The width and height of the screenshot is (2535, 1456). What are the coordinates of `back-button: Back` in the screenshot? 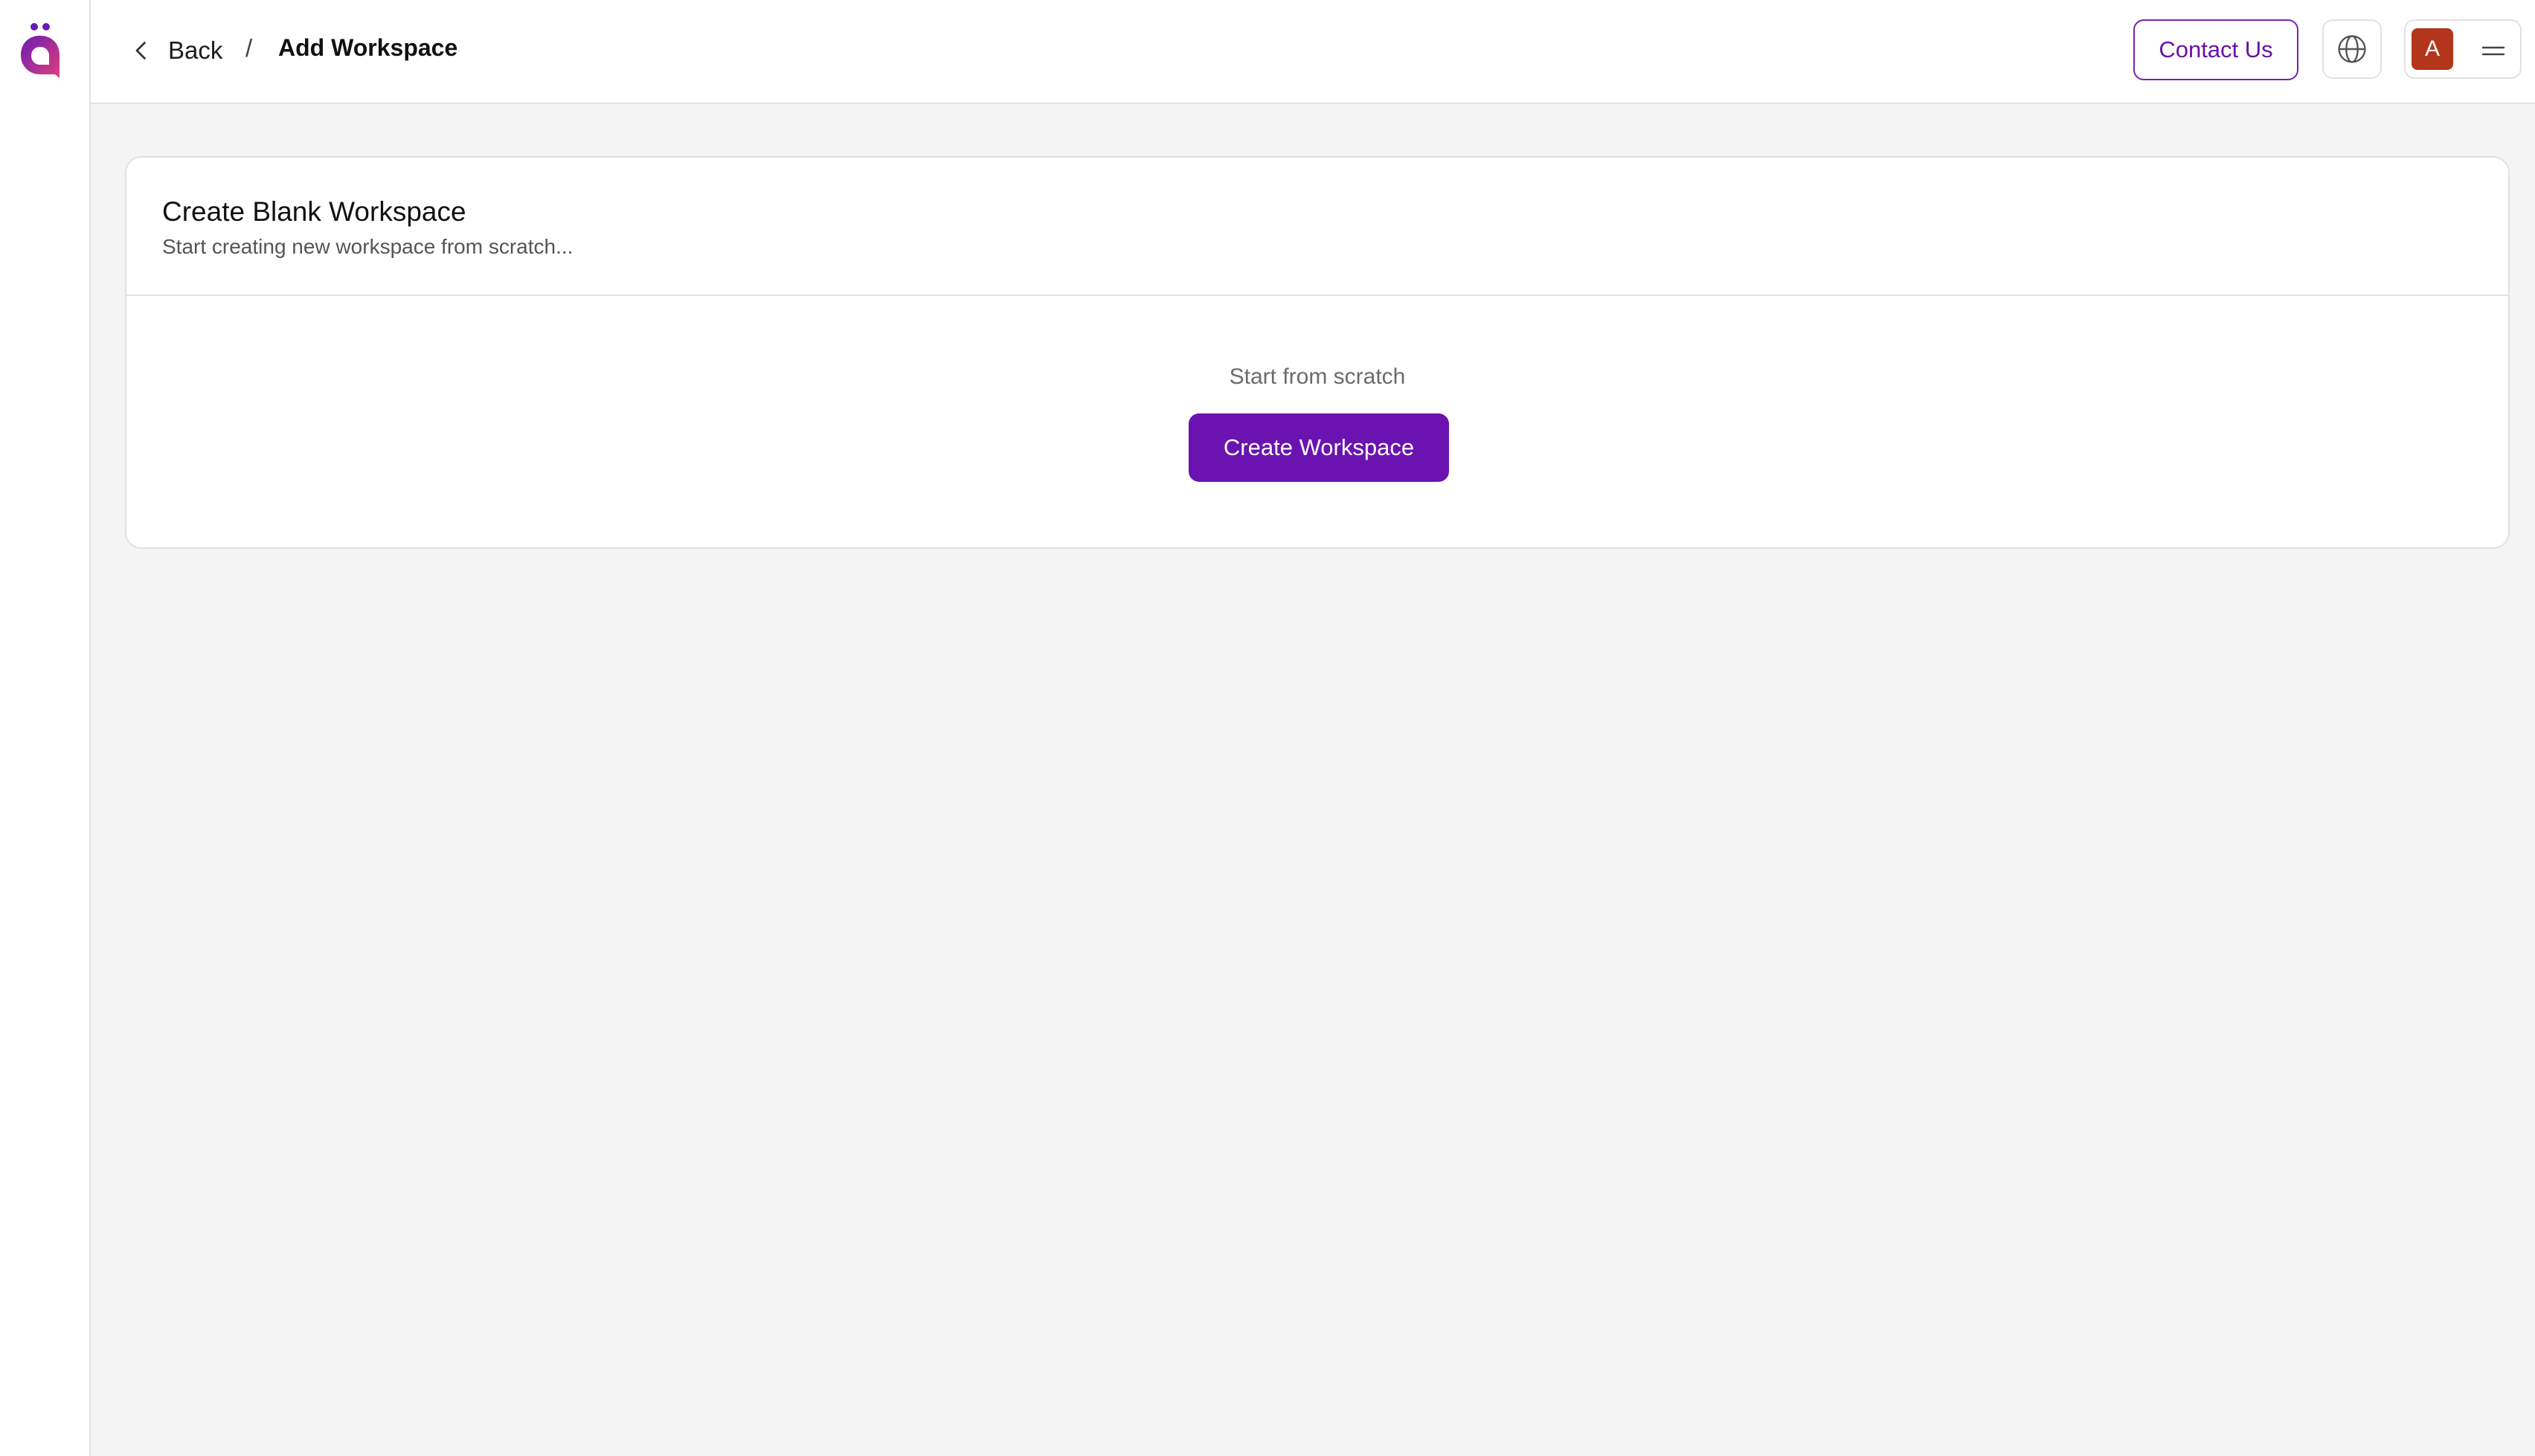 It's located at (175, 51).